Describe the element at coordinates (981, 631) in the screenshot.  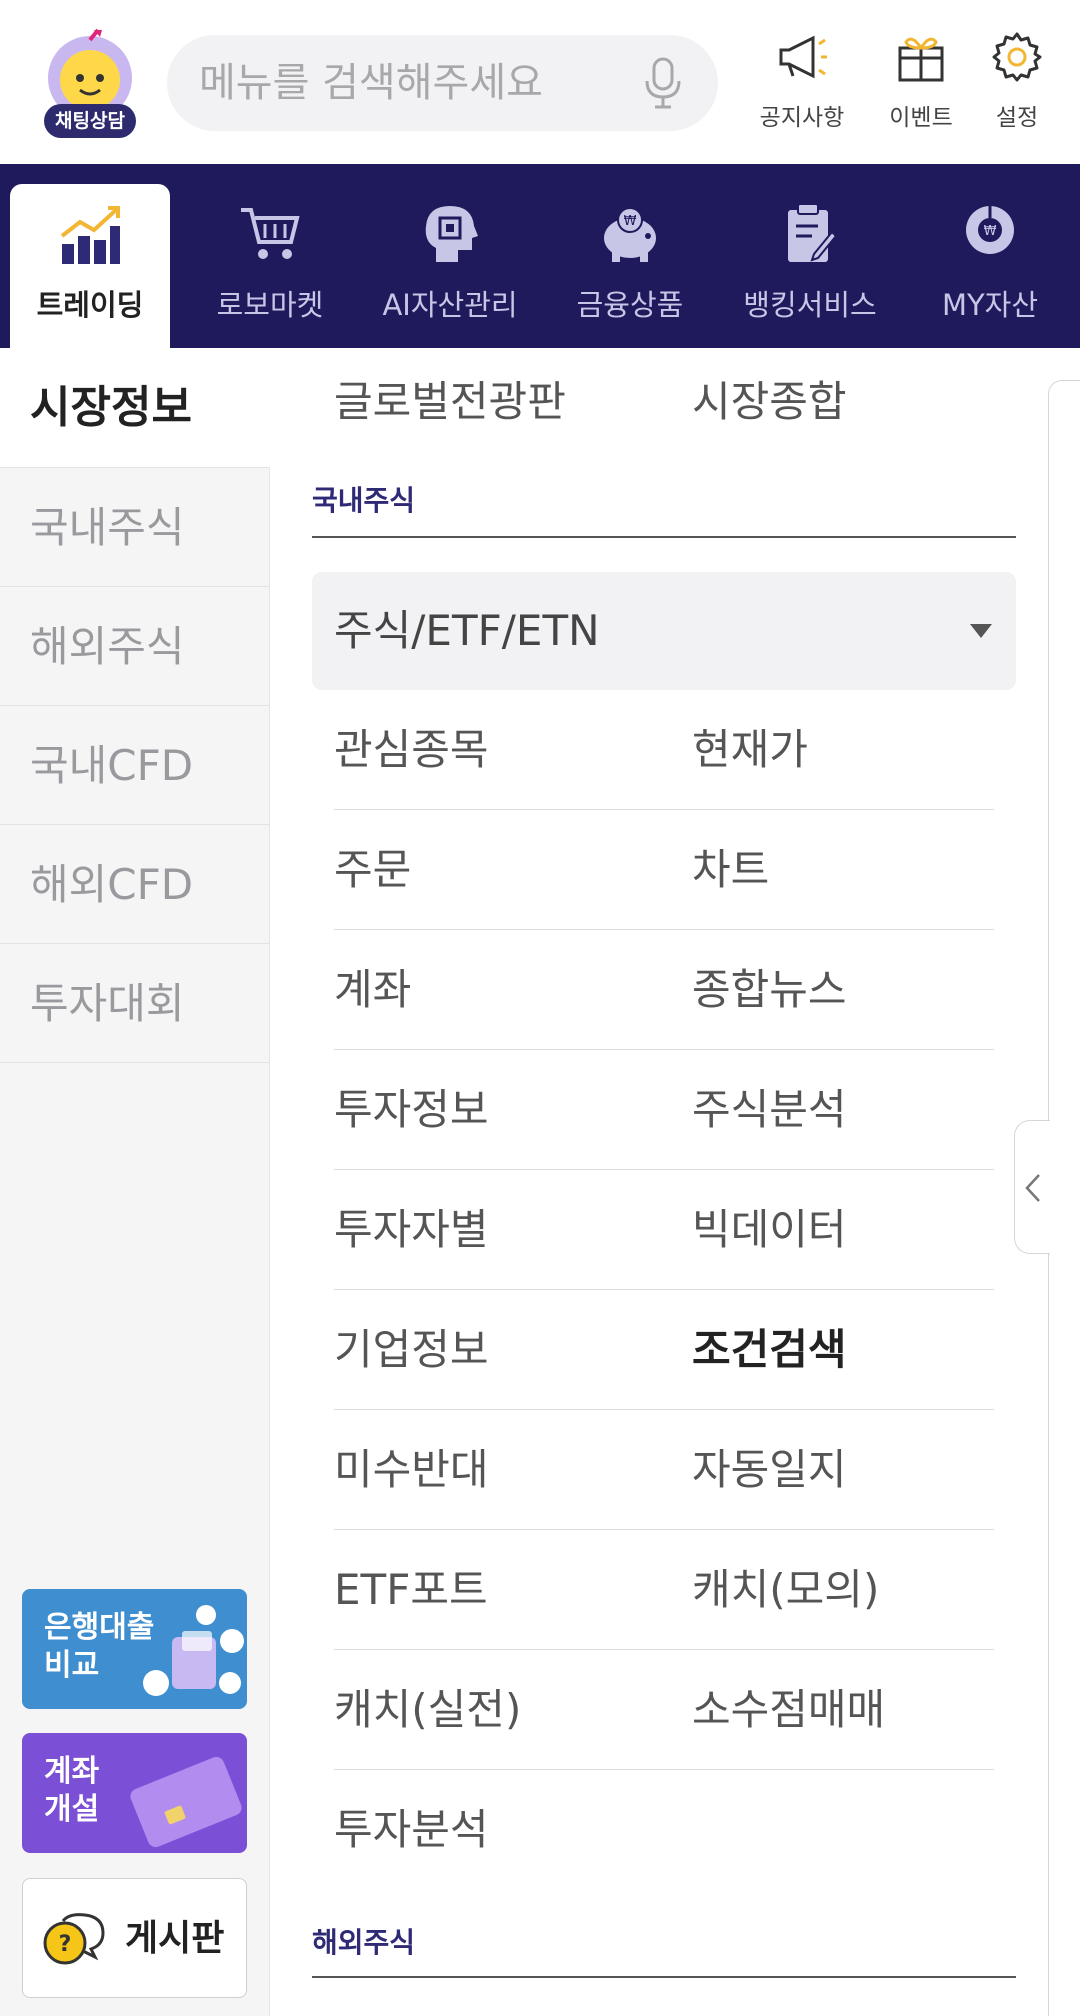
I see `caret-down-icon` at that location.